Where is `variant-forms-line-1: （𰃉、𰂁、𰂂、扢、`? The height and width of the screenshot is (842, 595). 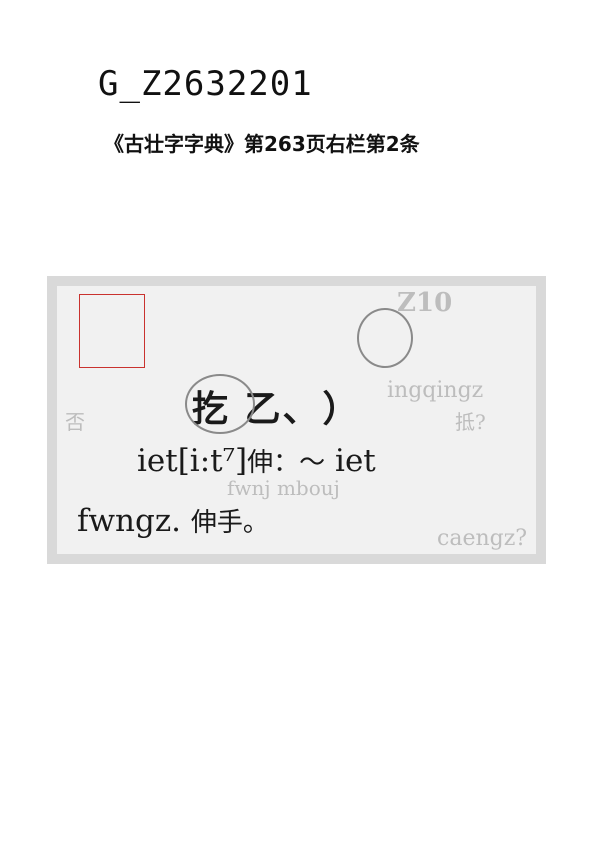
variant-forms-line-1: （𰃉、𰂁、𰂂、扢、 is located at coordinates (166, 337).